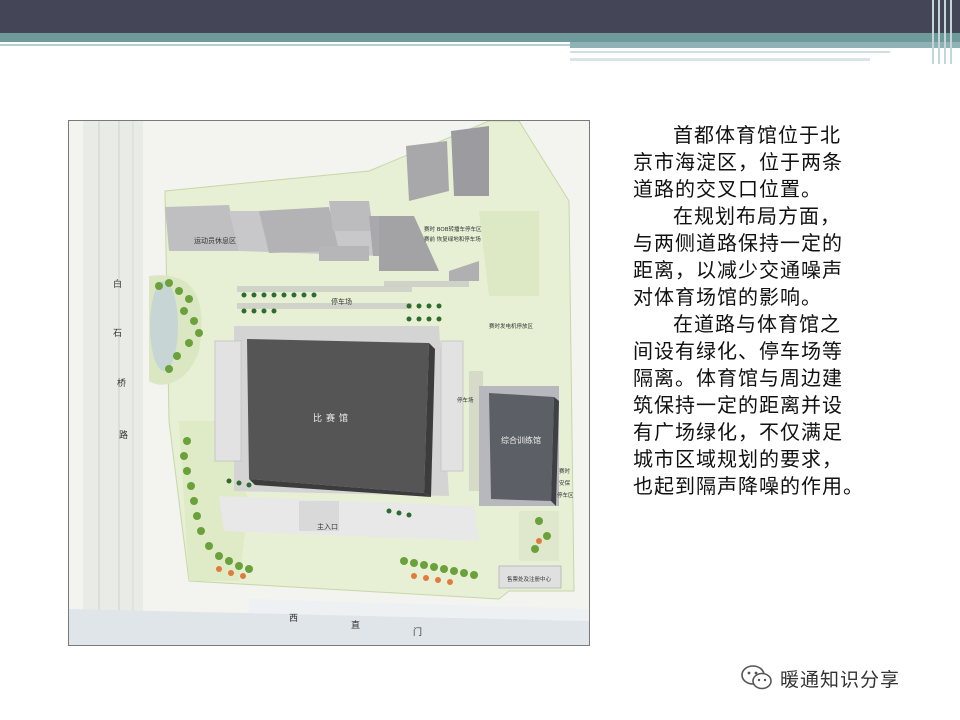 Image resolution: width=960 pixels, height=720 pixels. What do you see at coordinates (123, 435) in the screenshot?
I see `road-label-v4: 路` at bounding box center [123, 435].